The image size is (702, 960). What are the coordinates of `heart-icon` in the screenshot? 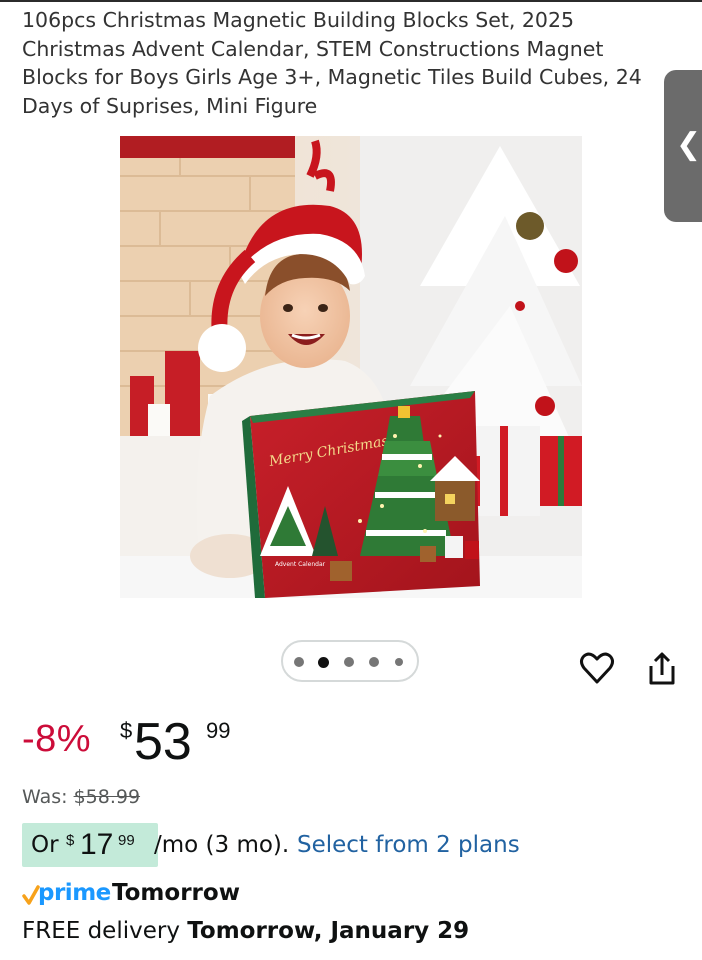 It's located at (597, 668).